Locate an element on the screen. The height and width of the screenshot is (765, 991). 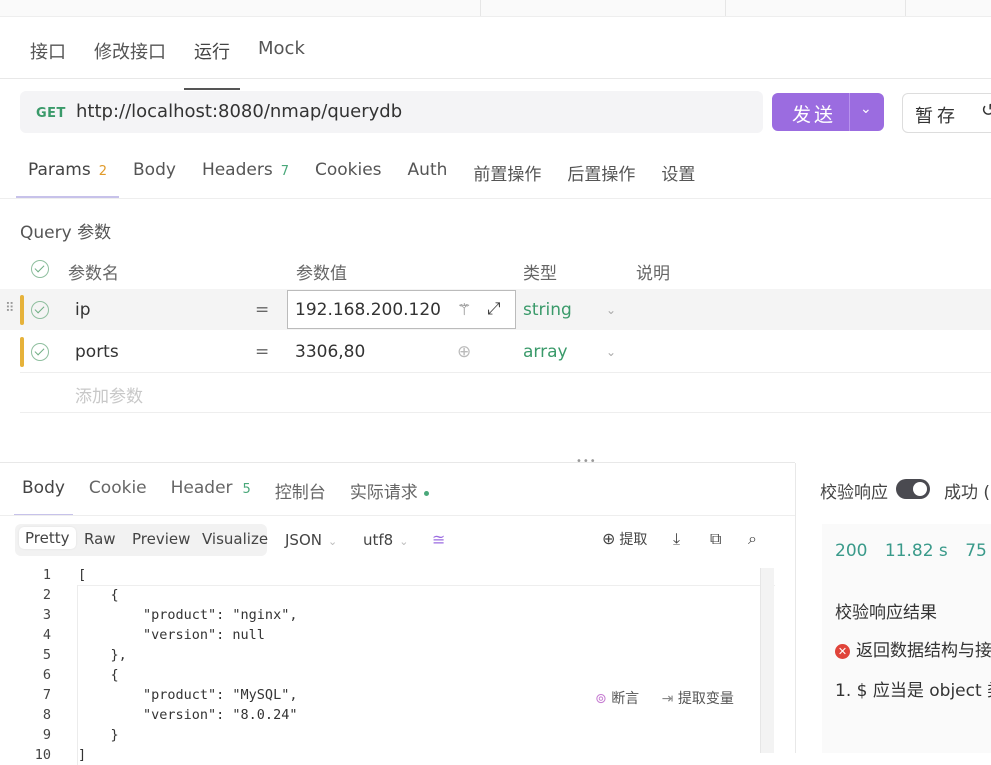
drag-handle-icon: ⠿ is located at coordinates (10, 308).